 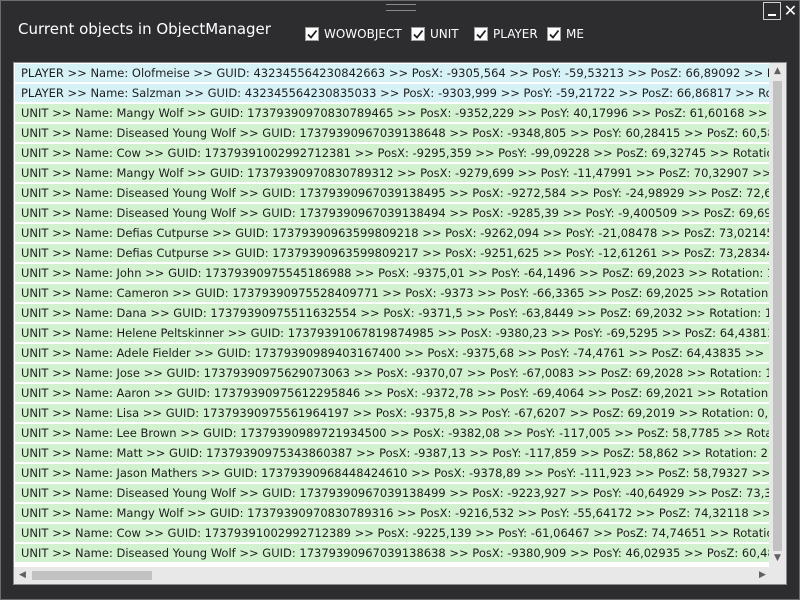 I want to click on minimize-icon, so click(x=772, y=15).